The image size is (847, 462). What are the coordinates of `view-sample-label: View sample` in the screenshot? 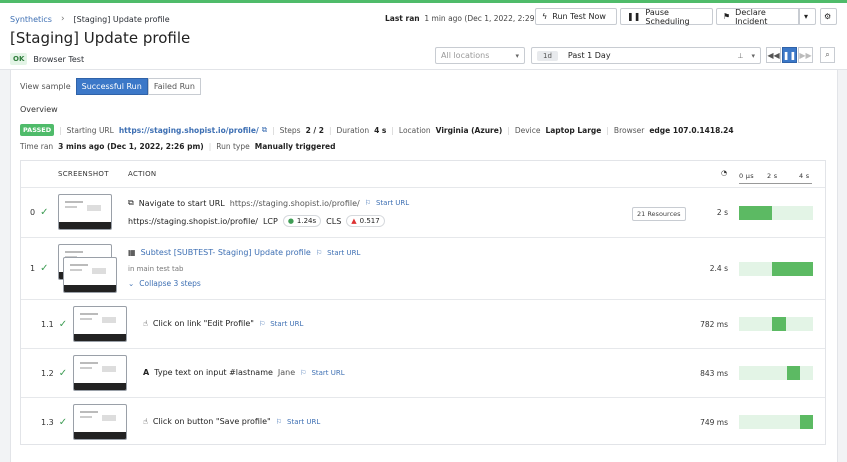 It's located at (45, 86).